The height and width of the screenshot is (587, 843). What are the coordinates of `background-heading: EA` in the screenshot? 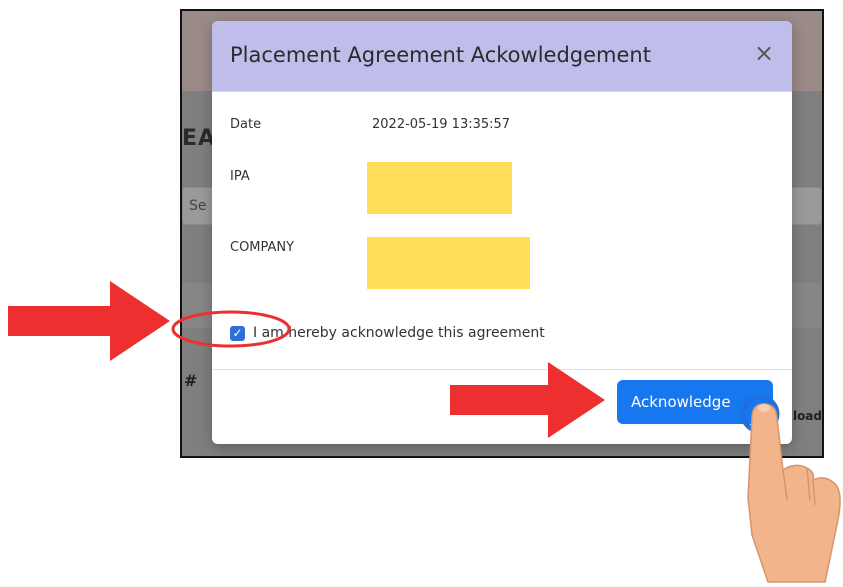 It's located at (199, 138).